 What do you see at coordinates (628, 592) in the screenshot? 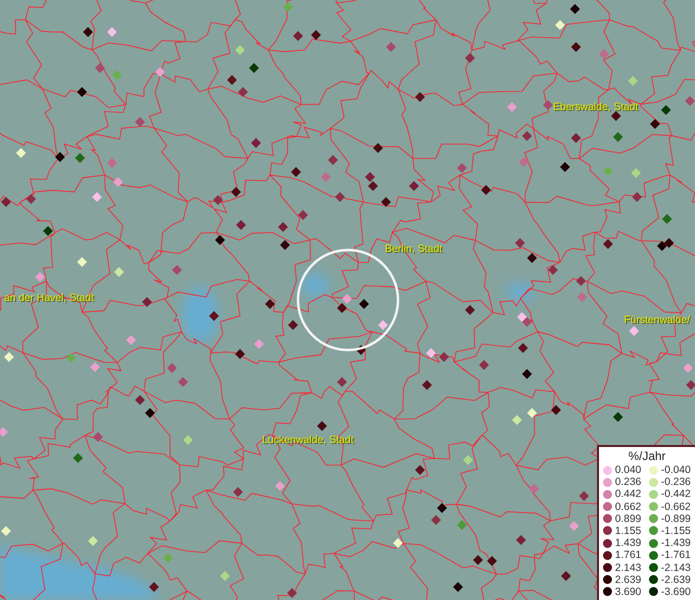
I see `legend-label: 3.690` at bounding box center [628, 592].